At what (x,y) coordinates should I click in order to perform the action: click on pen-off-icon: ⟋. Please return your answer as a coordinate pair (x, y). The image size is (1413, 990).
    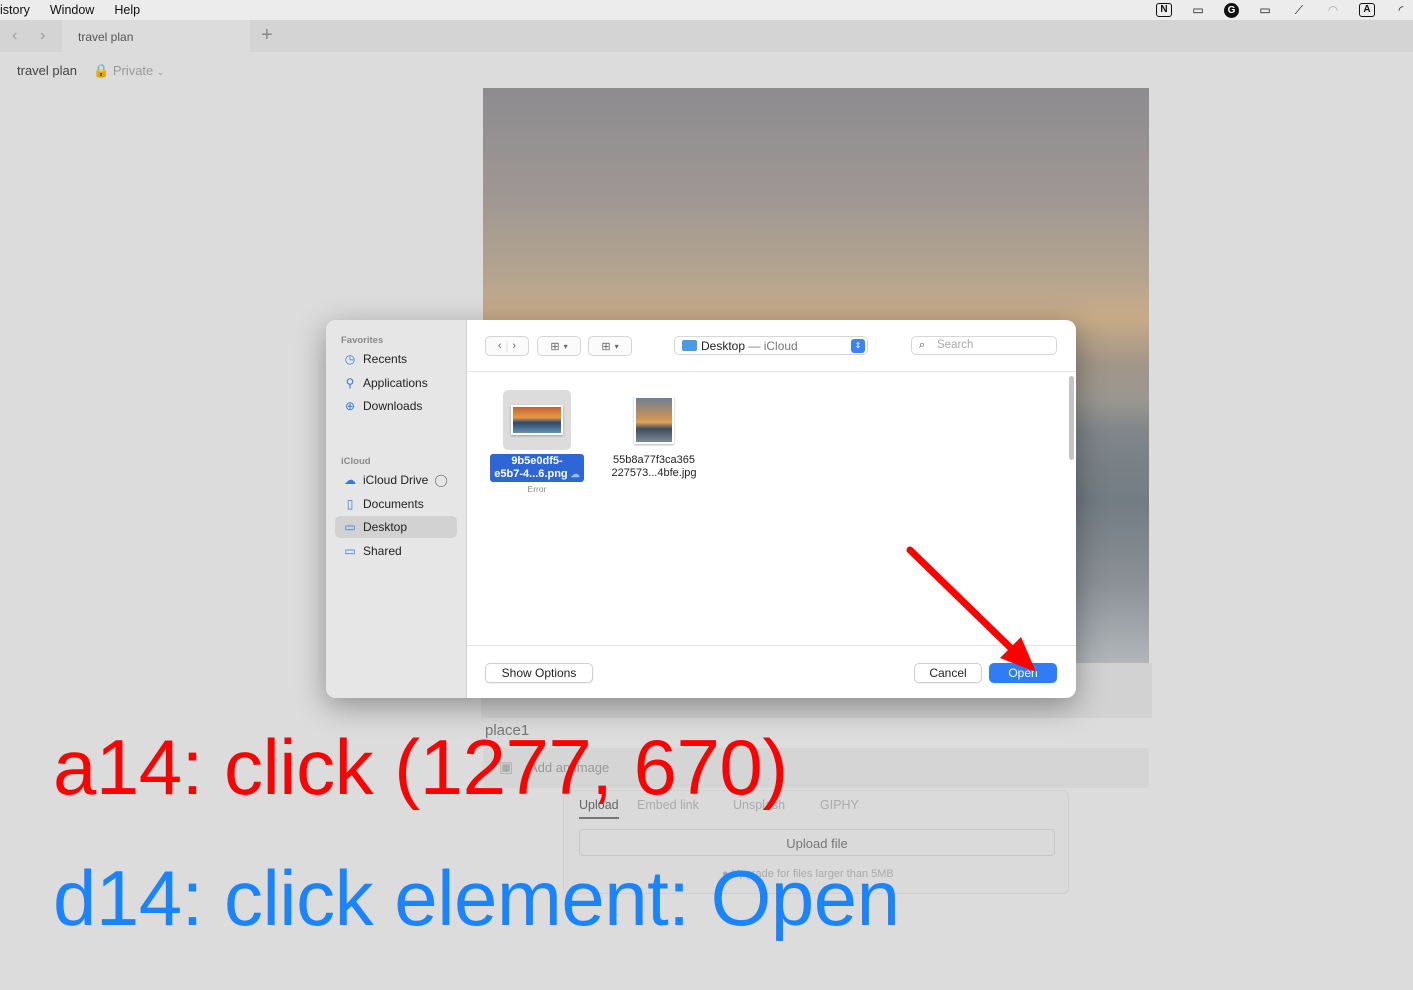
    Looking at the image, I should click on (1299, 10).